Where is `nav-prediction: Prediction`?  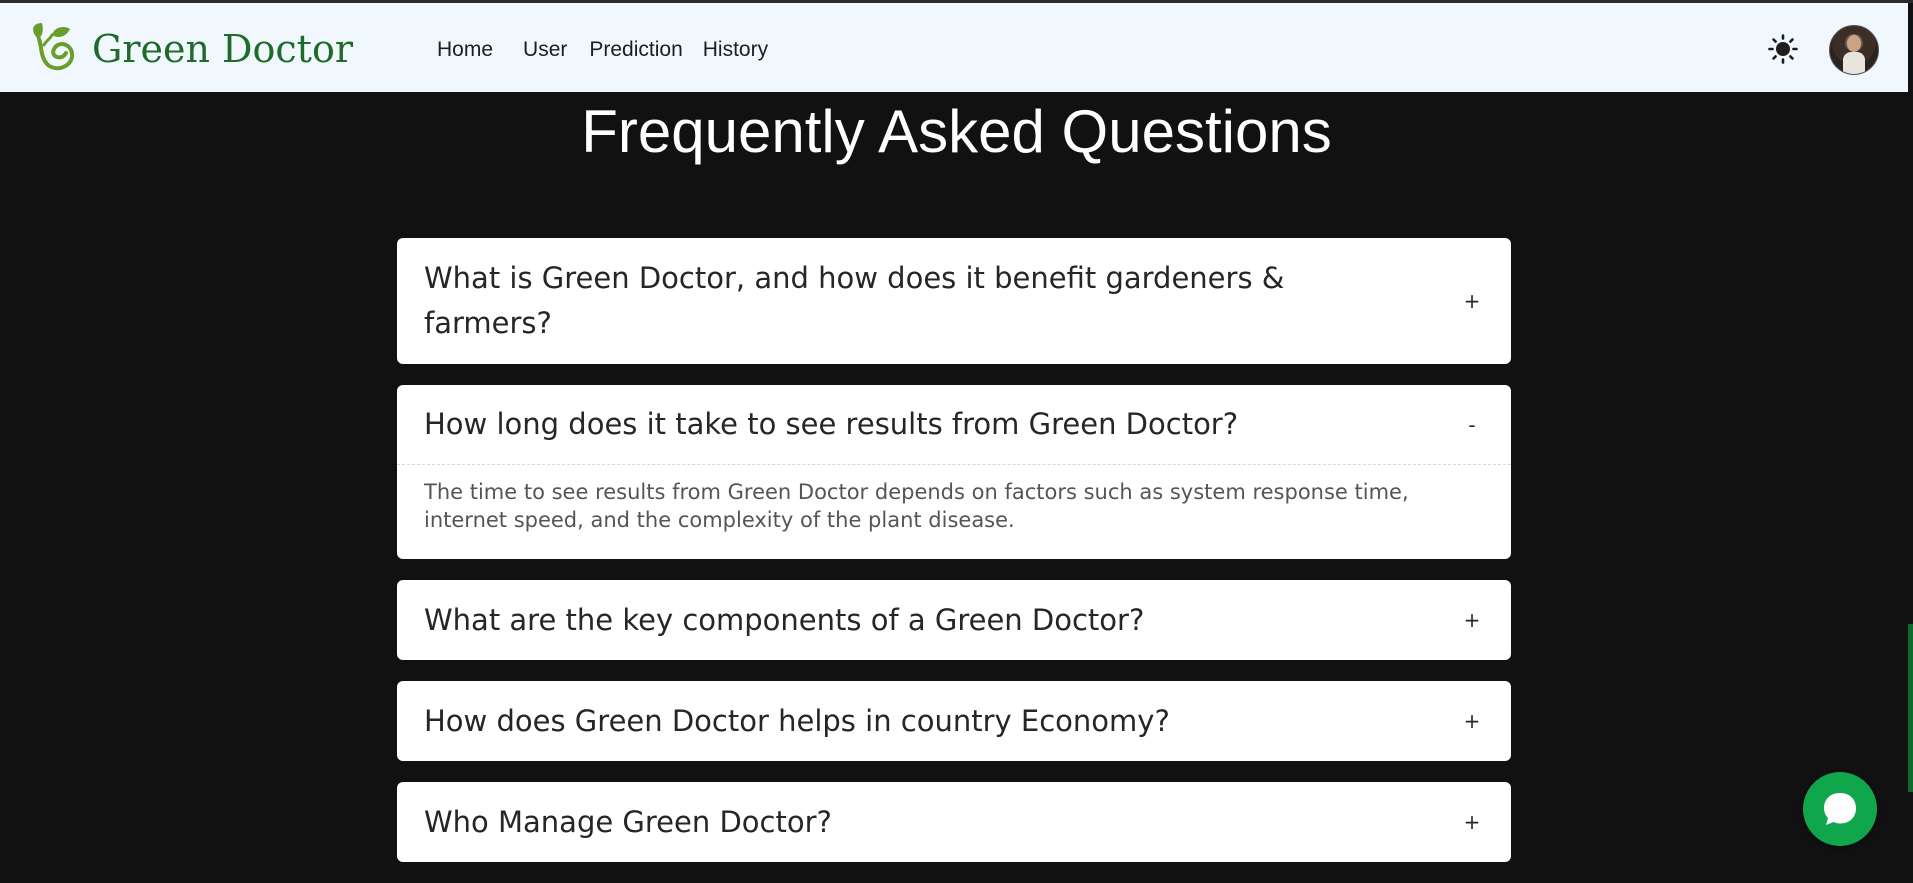 nav-prediction: Prediction is located at coordinates (635, 49).